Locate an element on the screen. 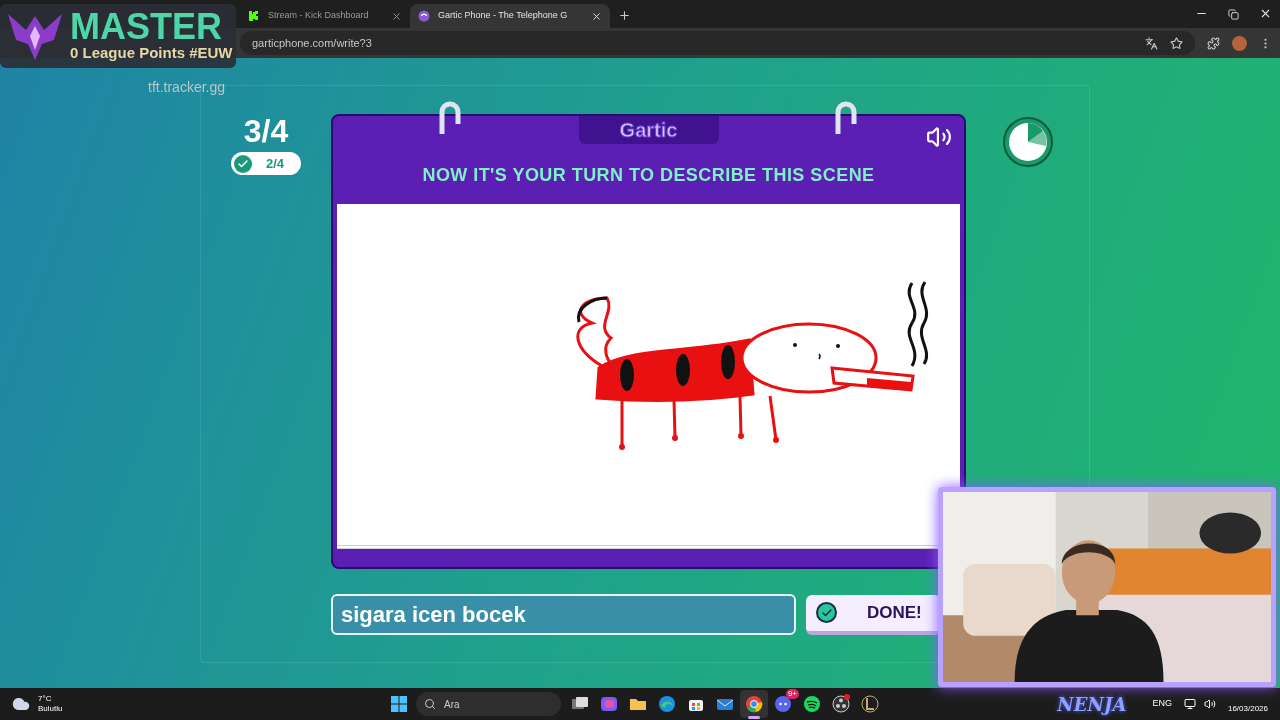 The height and width of the screenshot is (720, 1280). league-points: 0 League Points #EUW is located at coordinates (151, 53).